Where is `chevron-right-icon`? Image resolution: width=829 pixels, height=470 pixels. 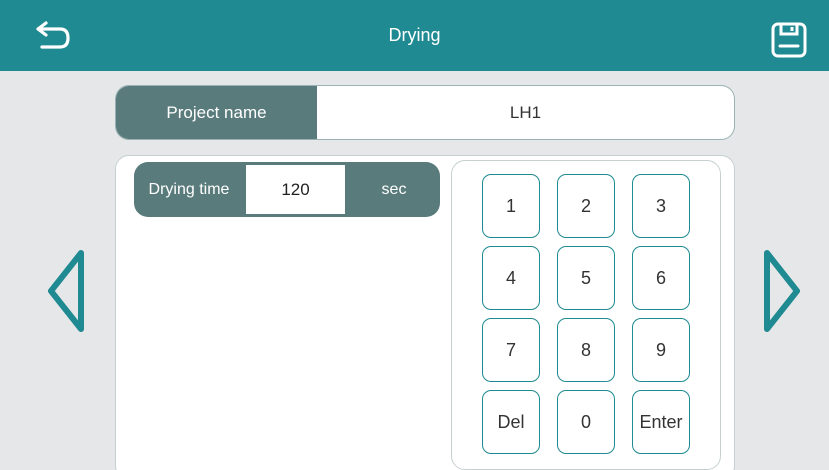 chevron-right-icon is located at coordinates (782, 291).